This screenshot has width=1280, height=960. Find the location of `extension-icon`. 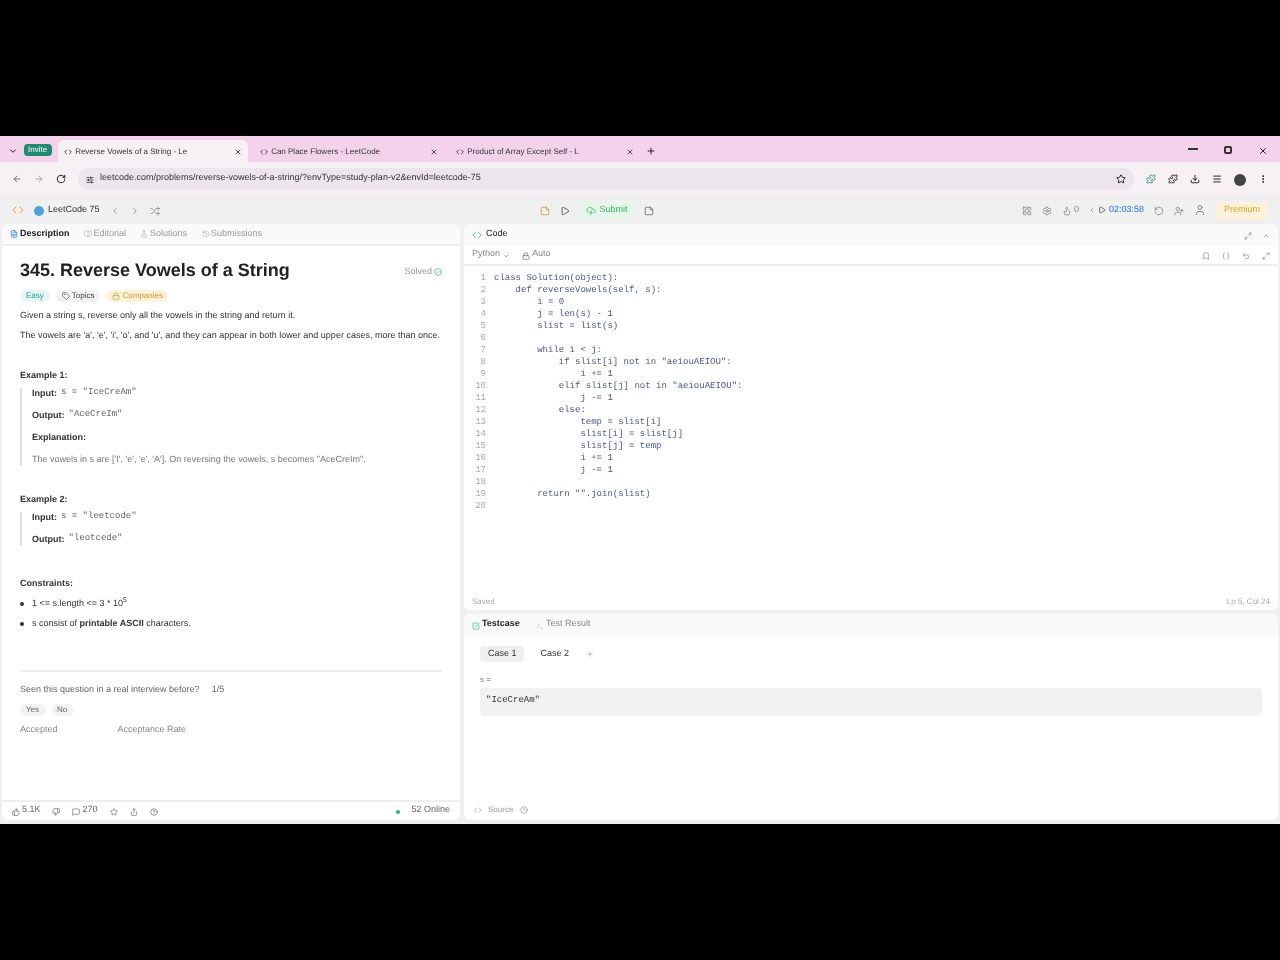

extension-icon is located at coordinates (1151, 179).